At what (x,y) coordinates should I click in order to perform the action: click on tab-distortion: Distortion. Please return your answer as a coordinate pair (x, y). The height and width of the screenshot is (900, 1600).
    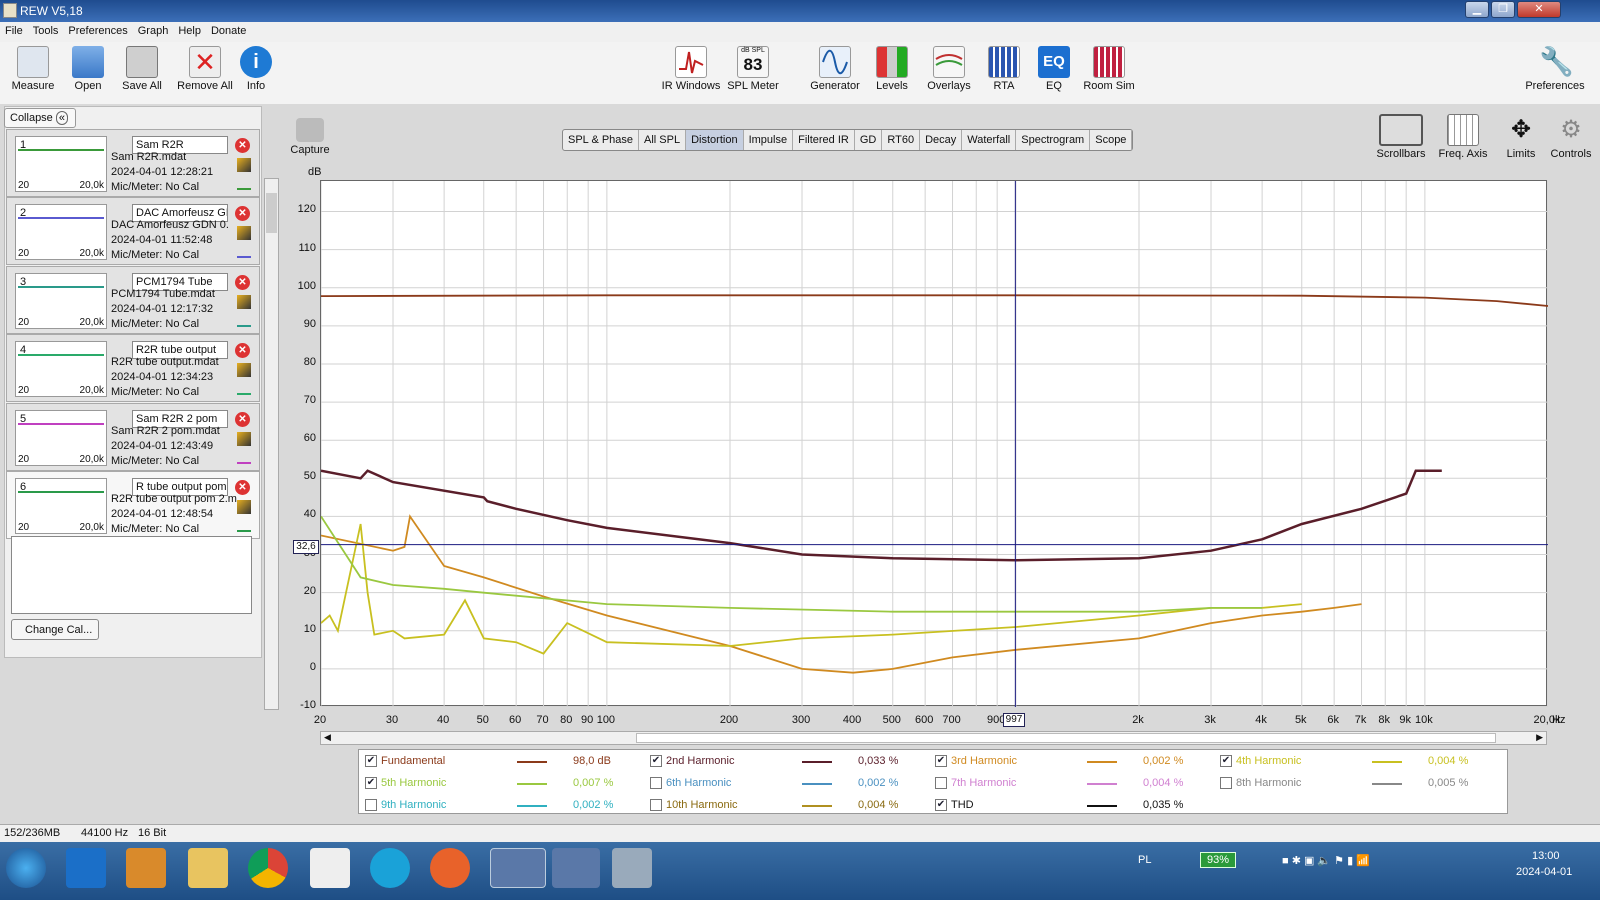
    Looking at the image, I should click on (715, 140).